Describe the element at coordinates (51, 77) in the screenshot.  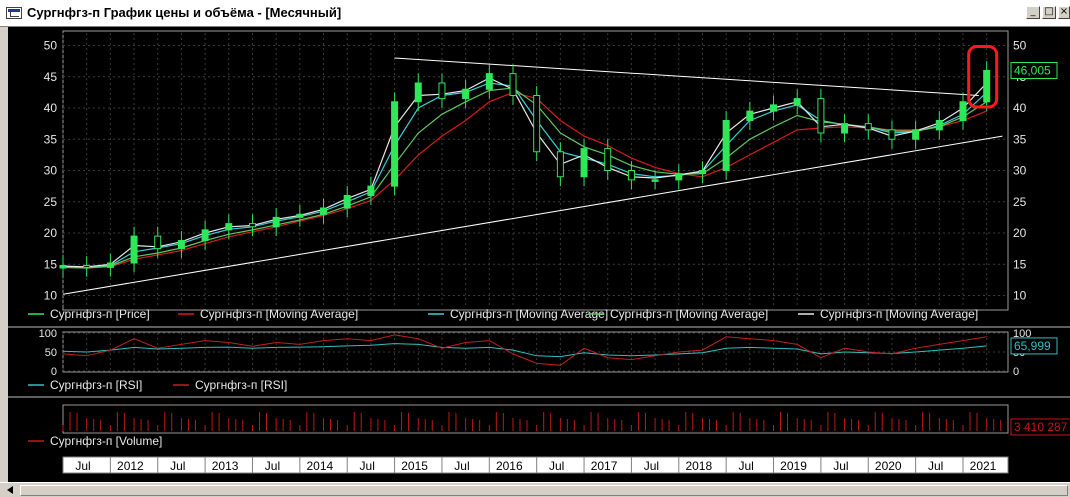
I see `price-y-tick-left: 45` at that location.